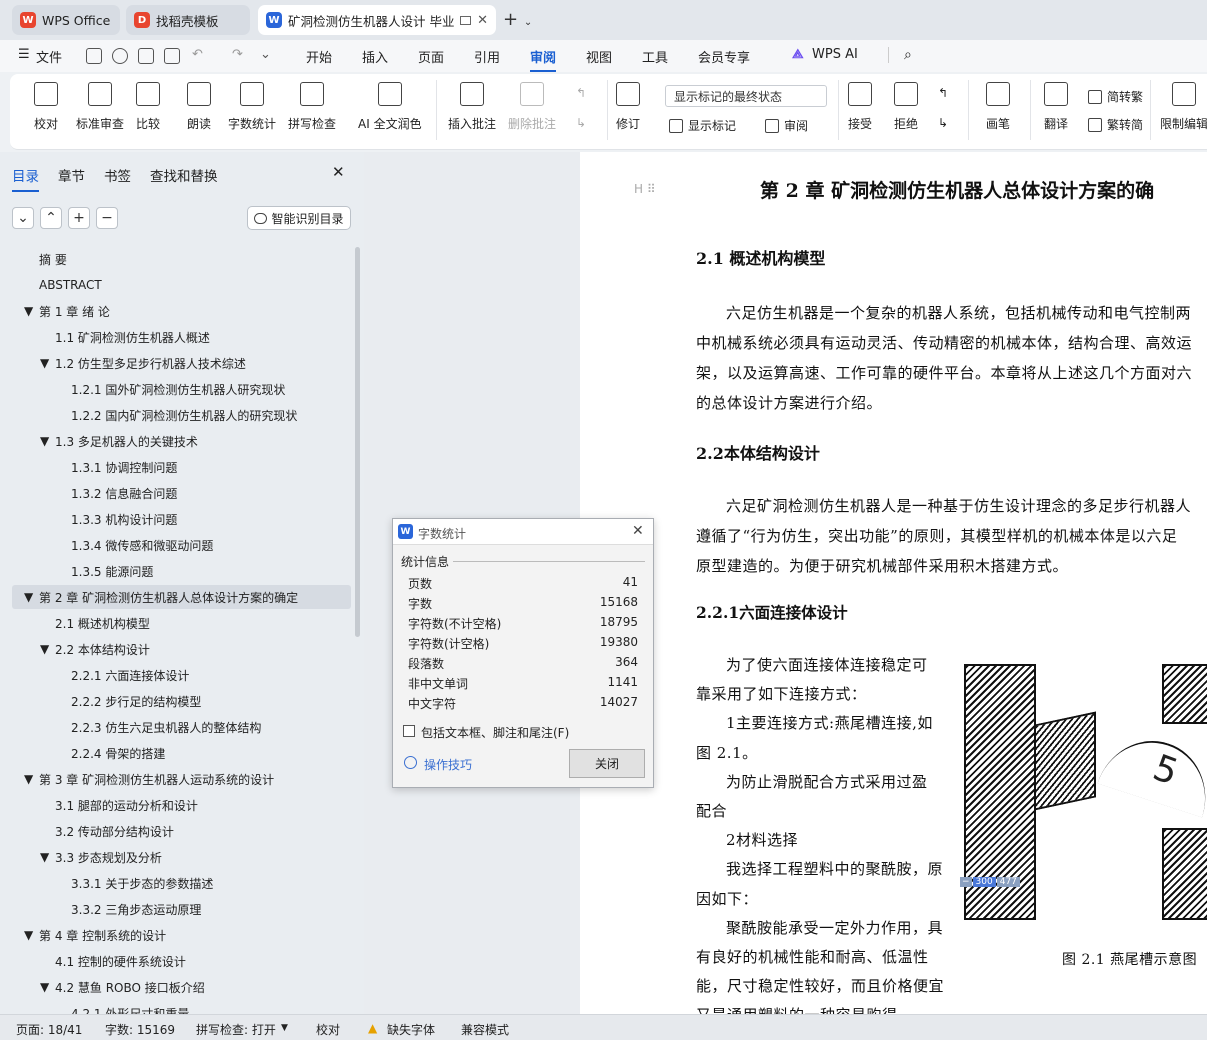  Describe the element at coordinates (79, 218) in the screenshot. I see `add-heading-button: +` at that location.